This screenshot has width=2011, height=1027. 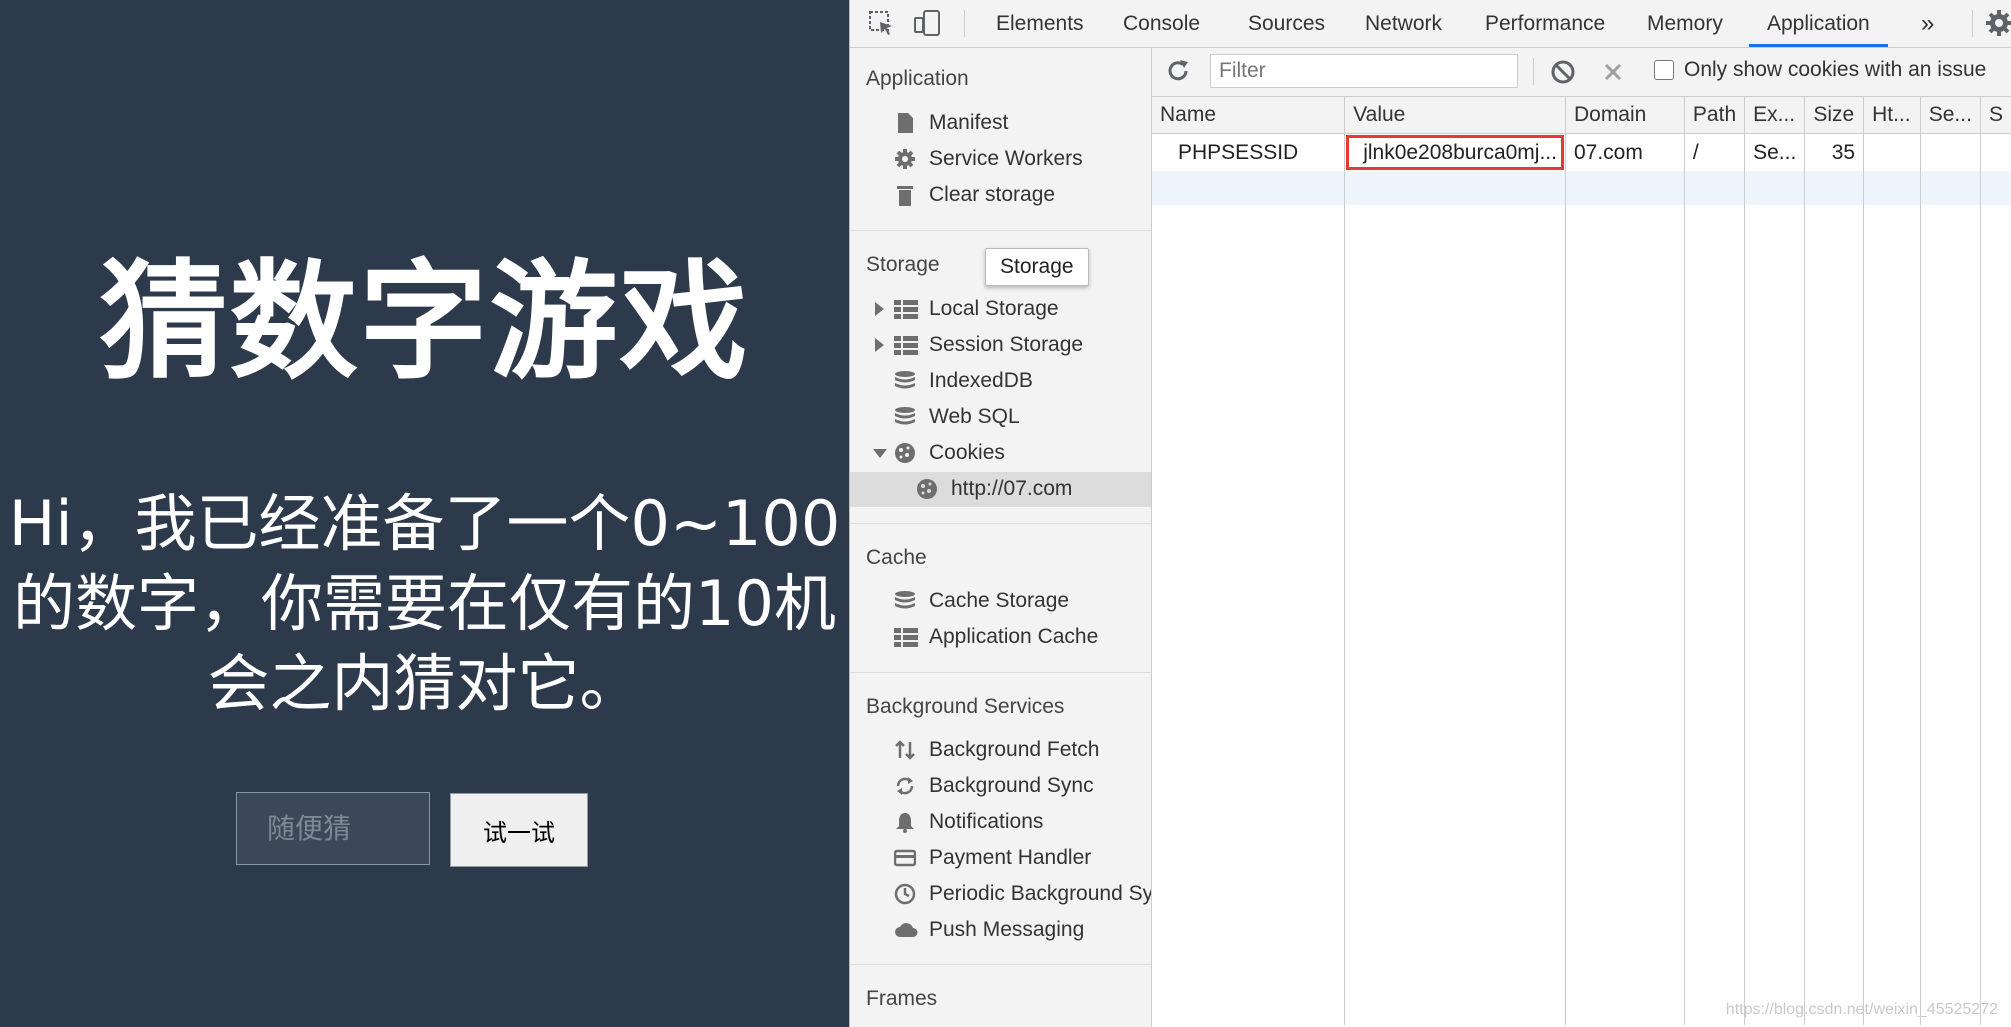 I want to click on watermark: https://blog.csdn.net/weixin_45525272, so click(x=1861, y=1009).